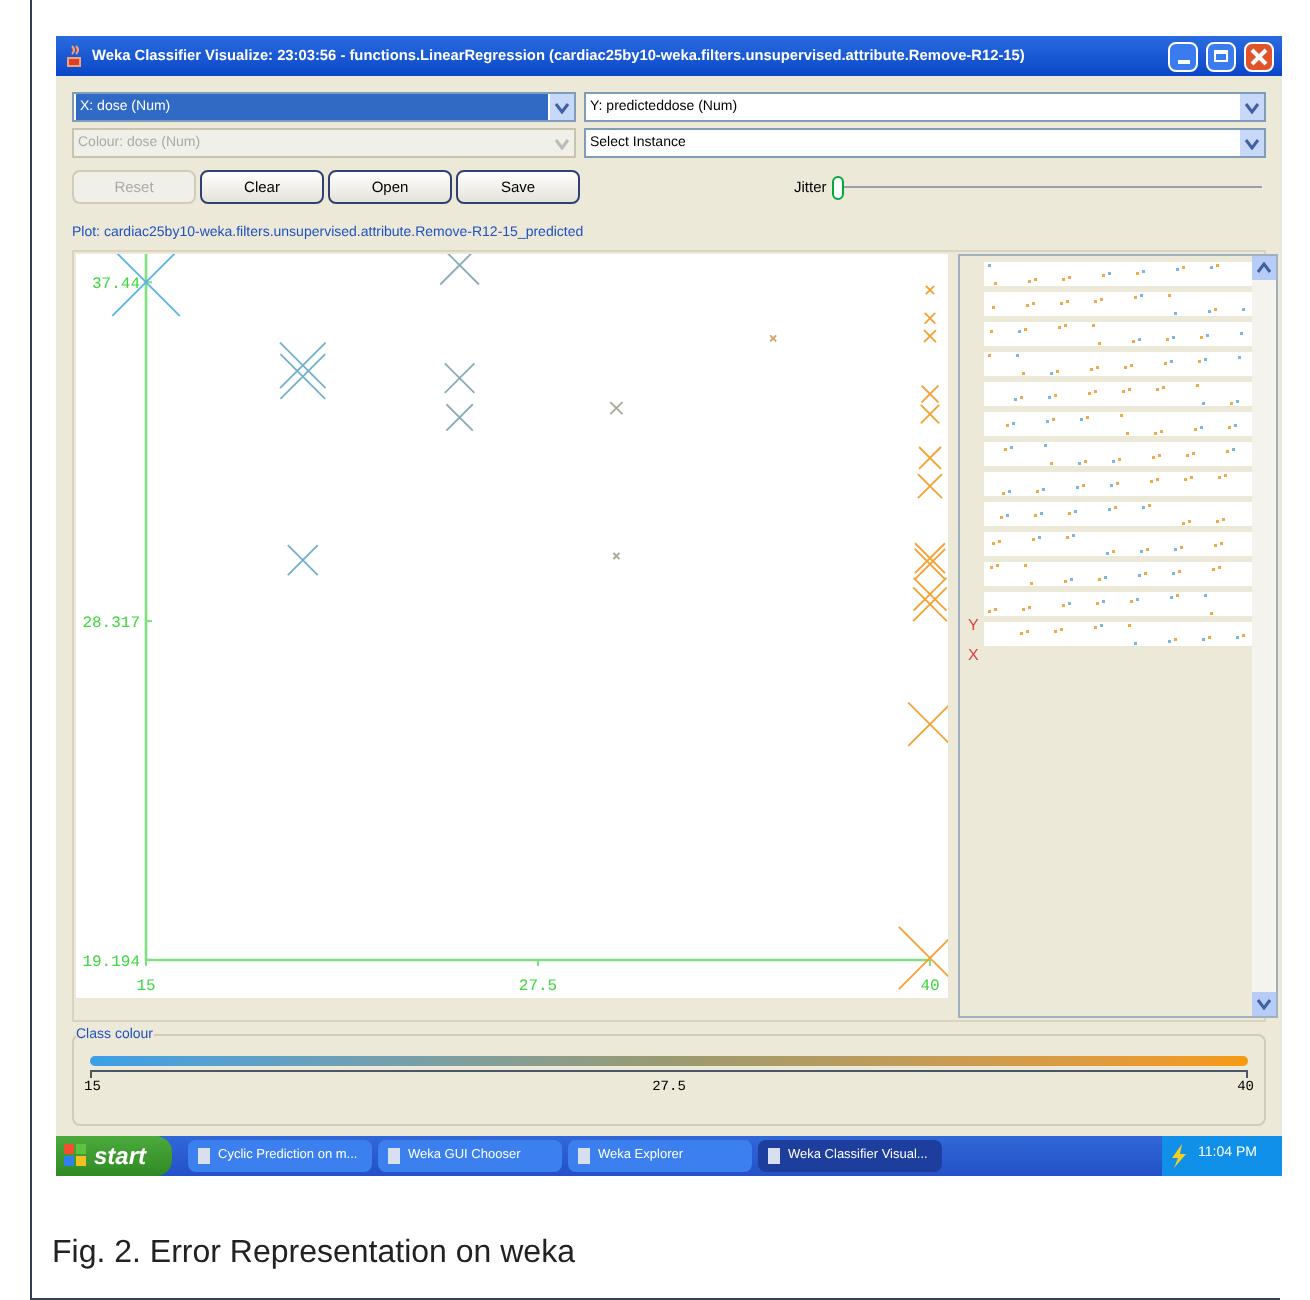 Image resolution: width=1310 pixels, height=1300 pixels. I want to click on scroll-up-button, so click(1264, 267).